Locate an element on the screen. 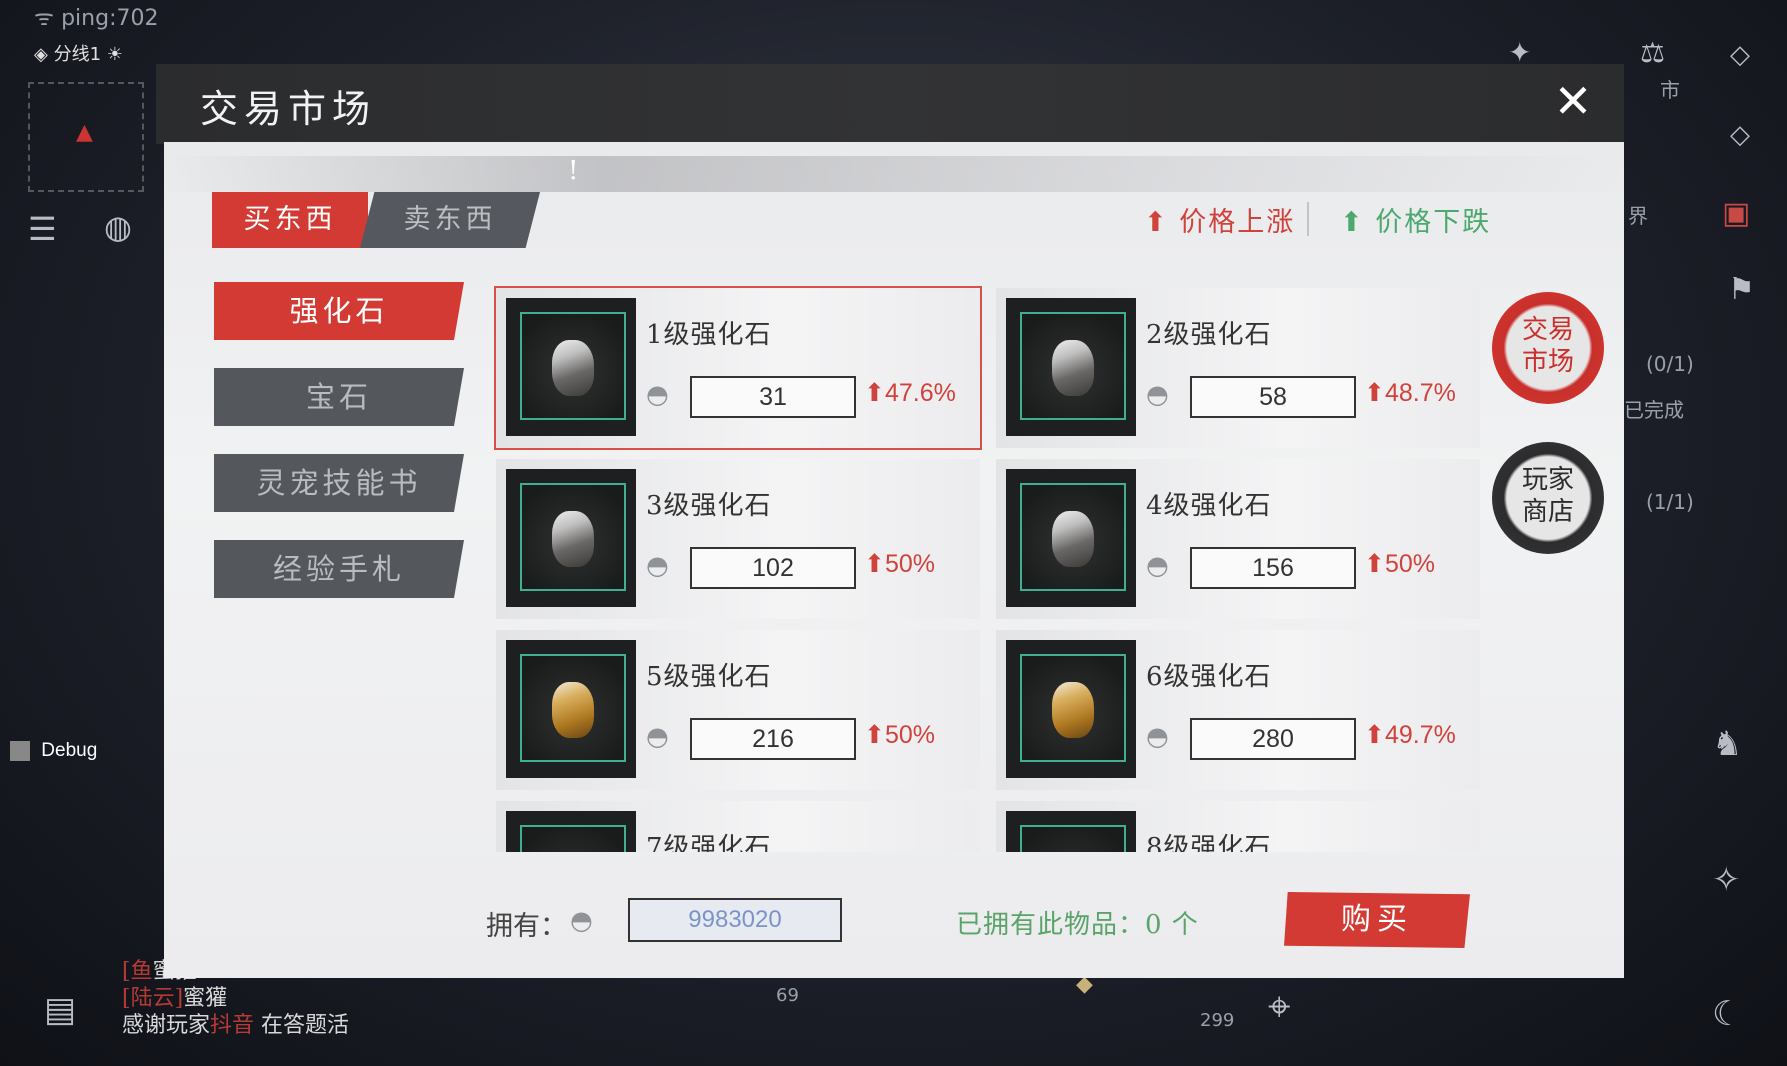 The width and height of the screenshot is (1787, 1066). item-name: 1级强化石 is located at coordinates (709, 335).